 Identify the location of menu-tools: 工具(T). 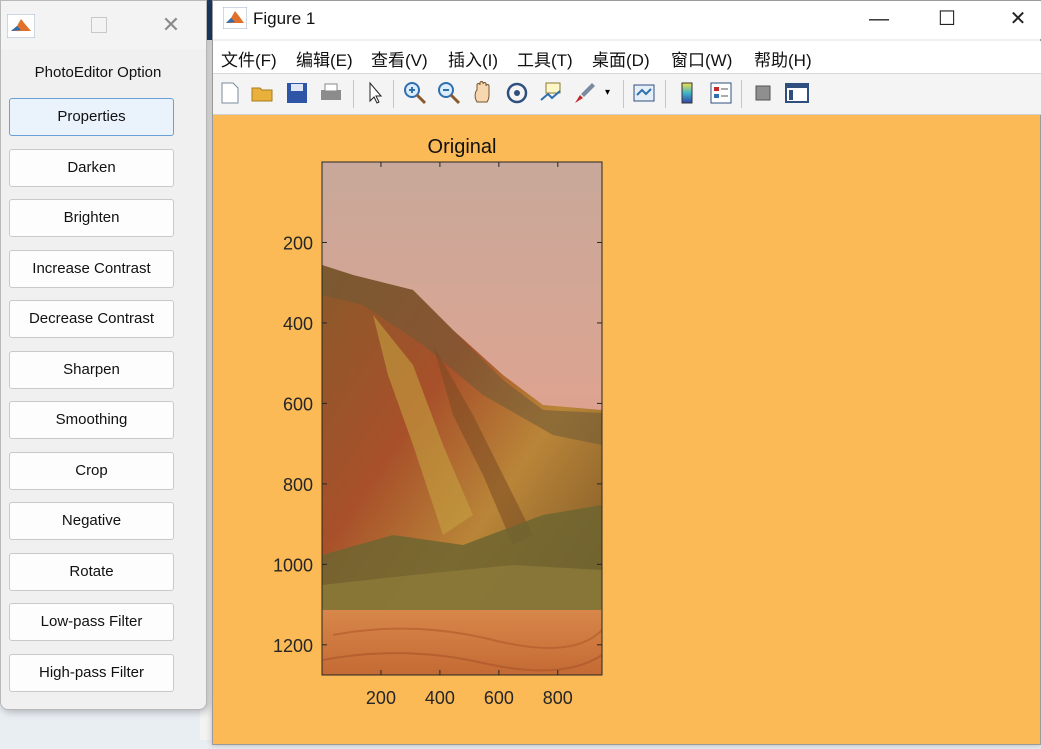
(545, 58).